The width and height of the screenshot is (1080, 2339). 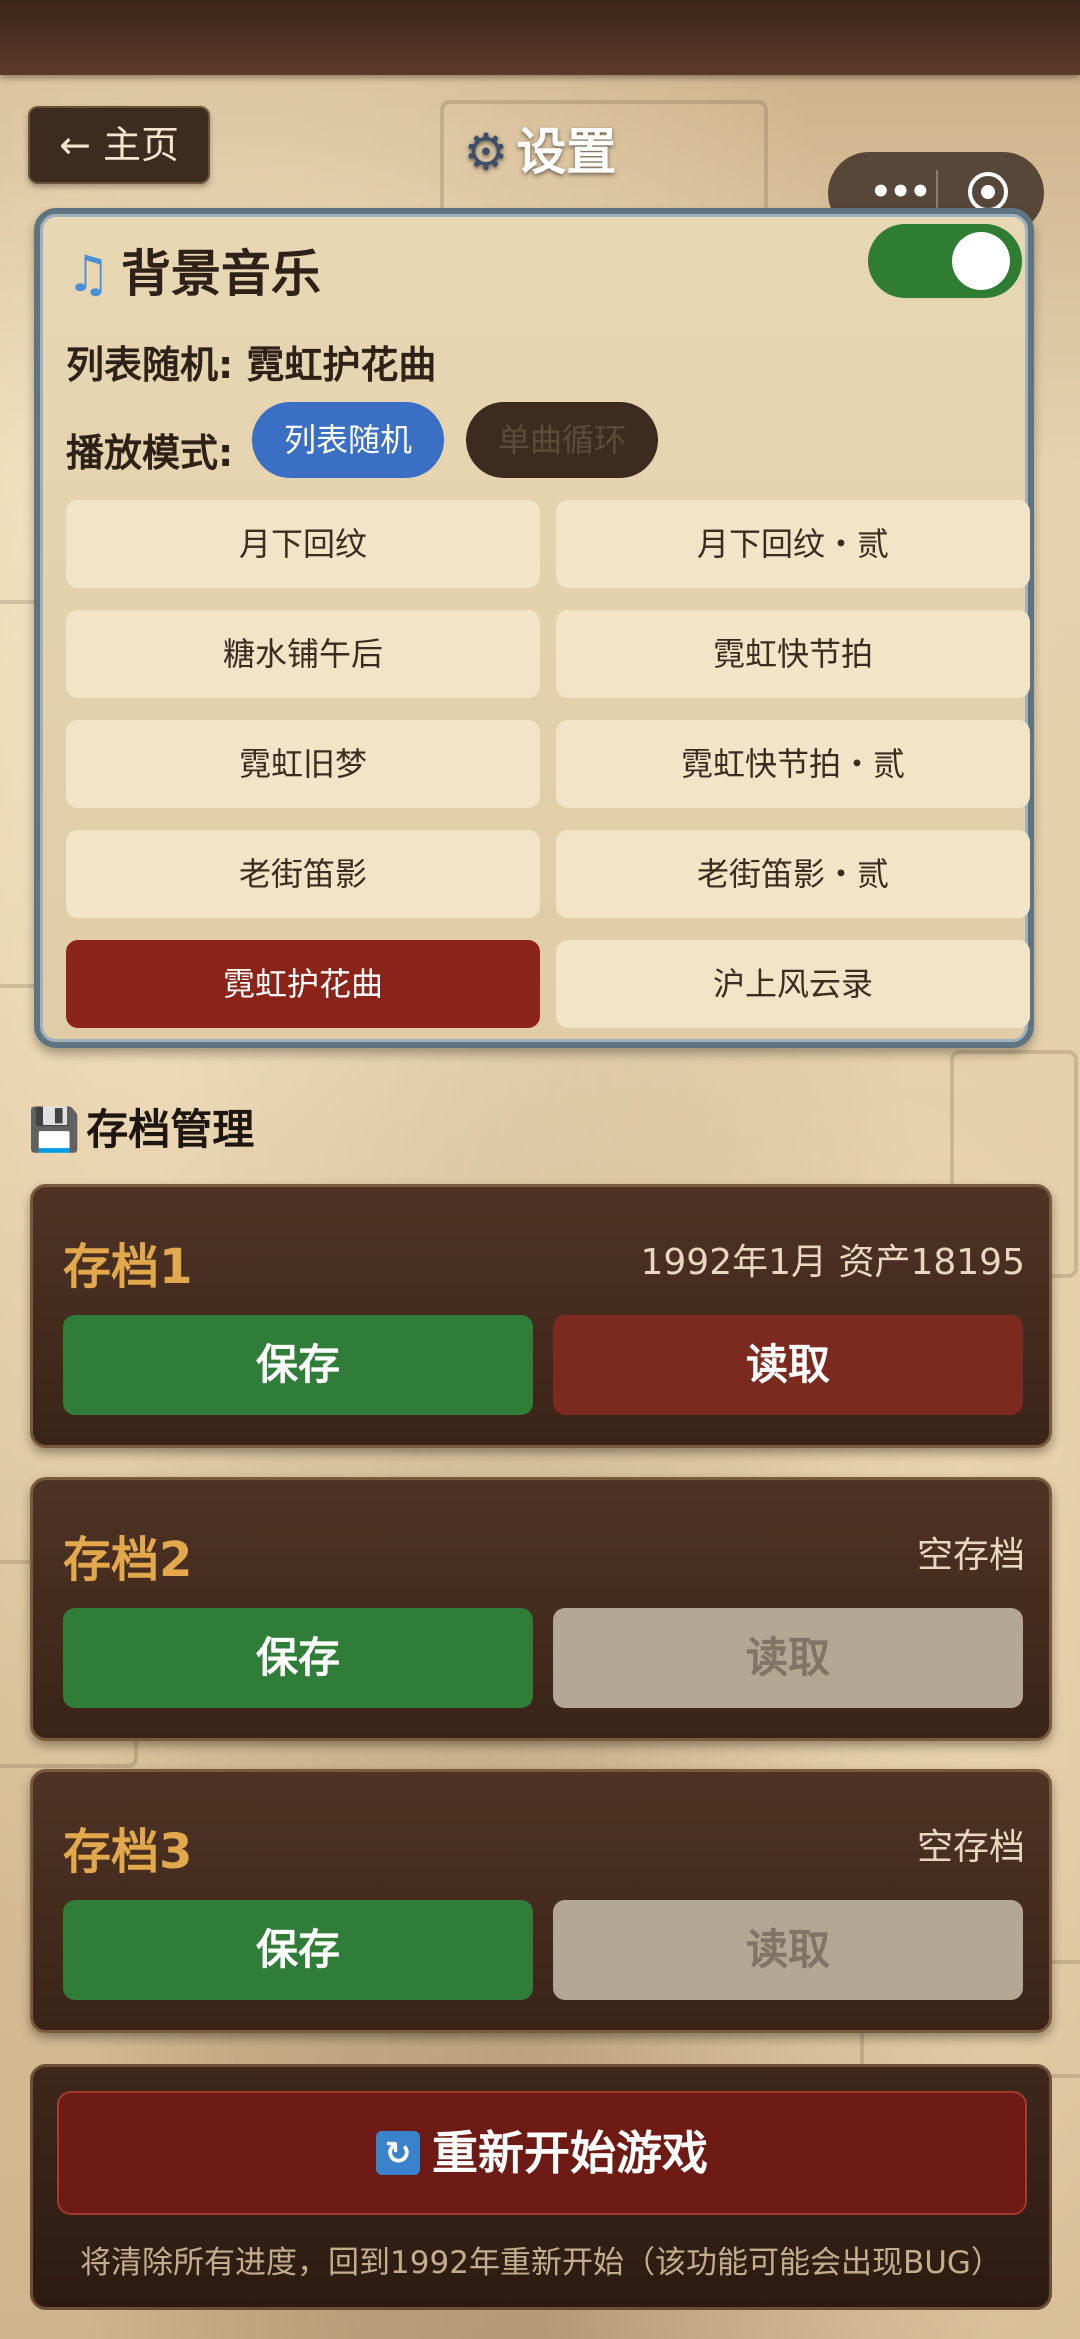 I want to click on track-item: 老街笛影, so click(x=303, y=874).